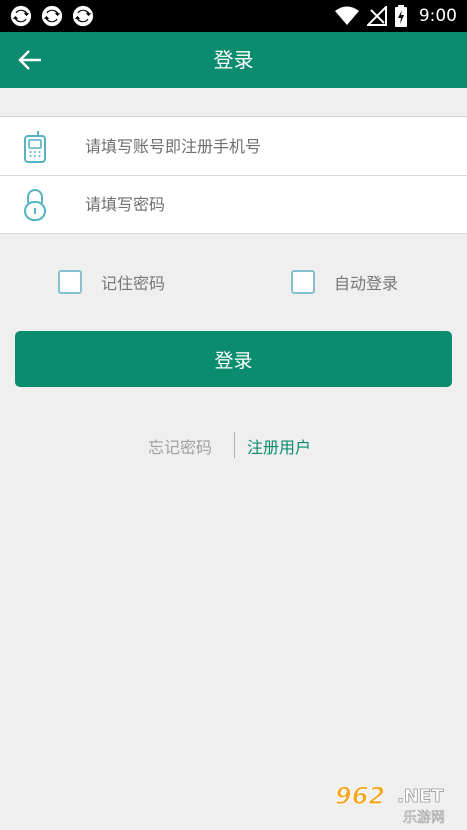 Image resolution: width=467 pixels, height=830 pixels. What do you see at coordinates (366, 283) in the screenshot?
I see `auto-login-label: 自动登录` at bounding box center [366, 283].